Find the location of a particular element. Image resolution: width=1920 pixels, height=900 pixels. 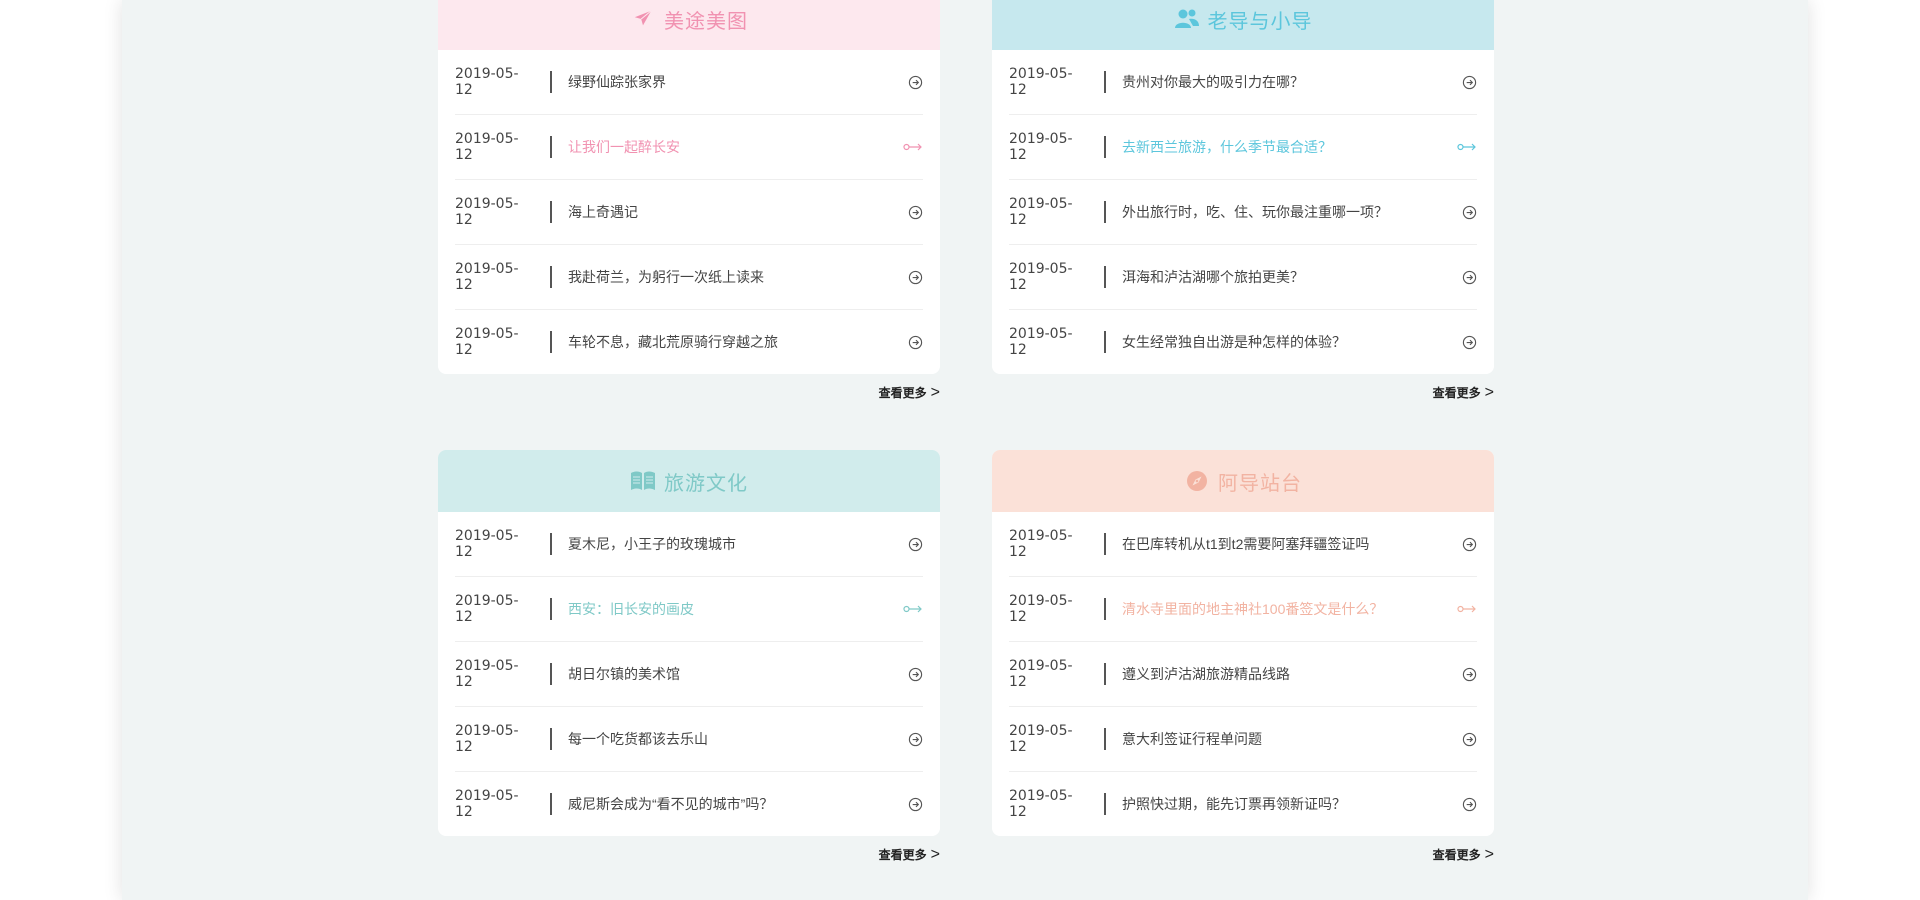

list-item: 2019-05-12 去新西兰旅游，什么季节最合适？ is located at coordinates (1243, 147).